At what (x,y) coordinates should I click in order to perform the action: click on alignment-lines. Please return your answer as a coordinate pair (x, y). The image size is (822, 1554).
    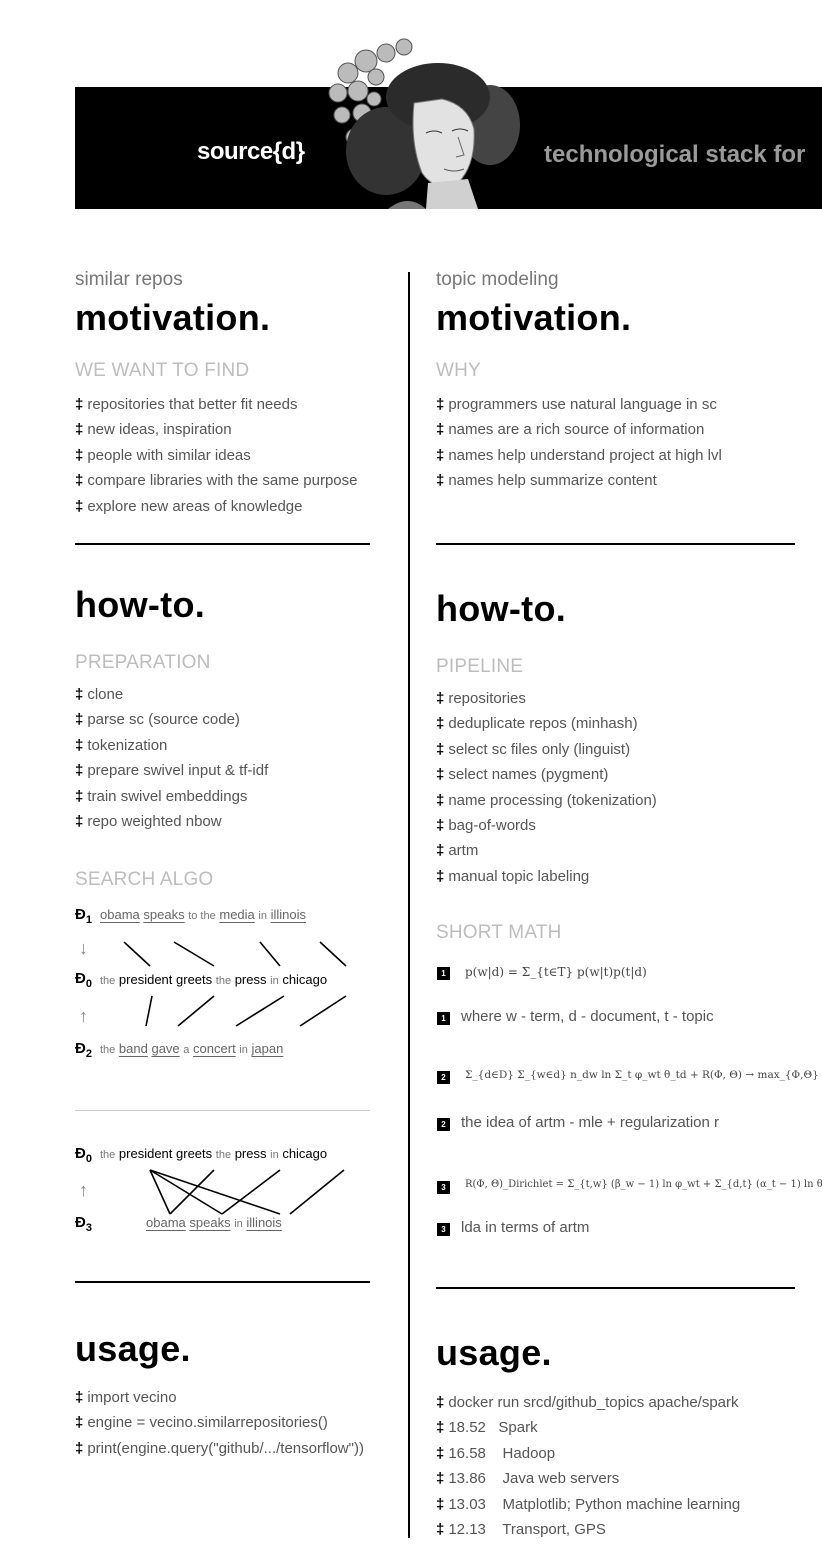
    Looking at the image, I should click on (247, 1192).